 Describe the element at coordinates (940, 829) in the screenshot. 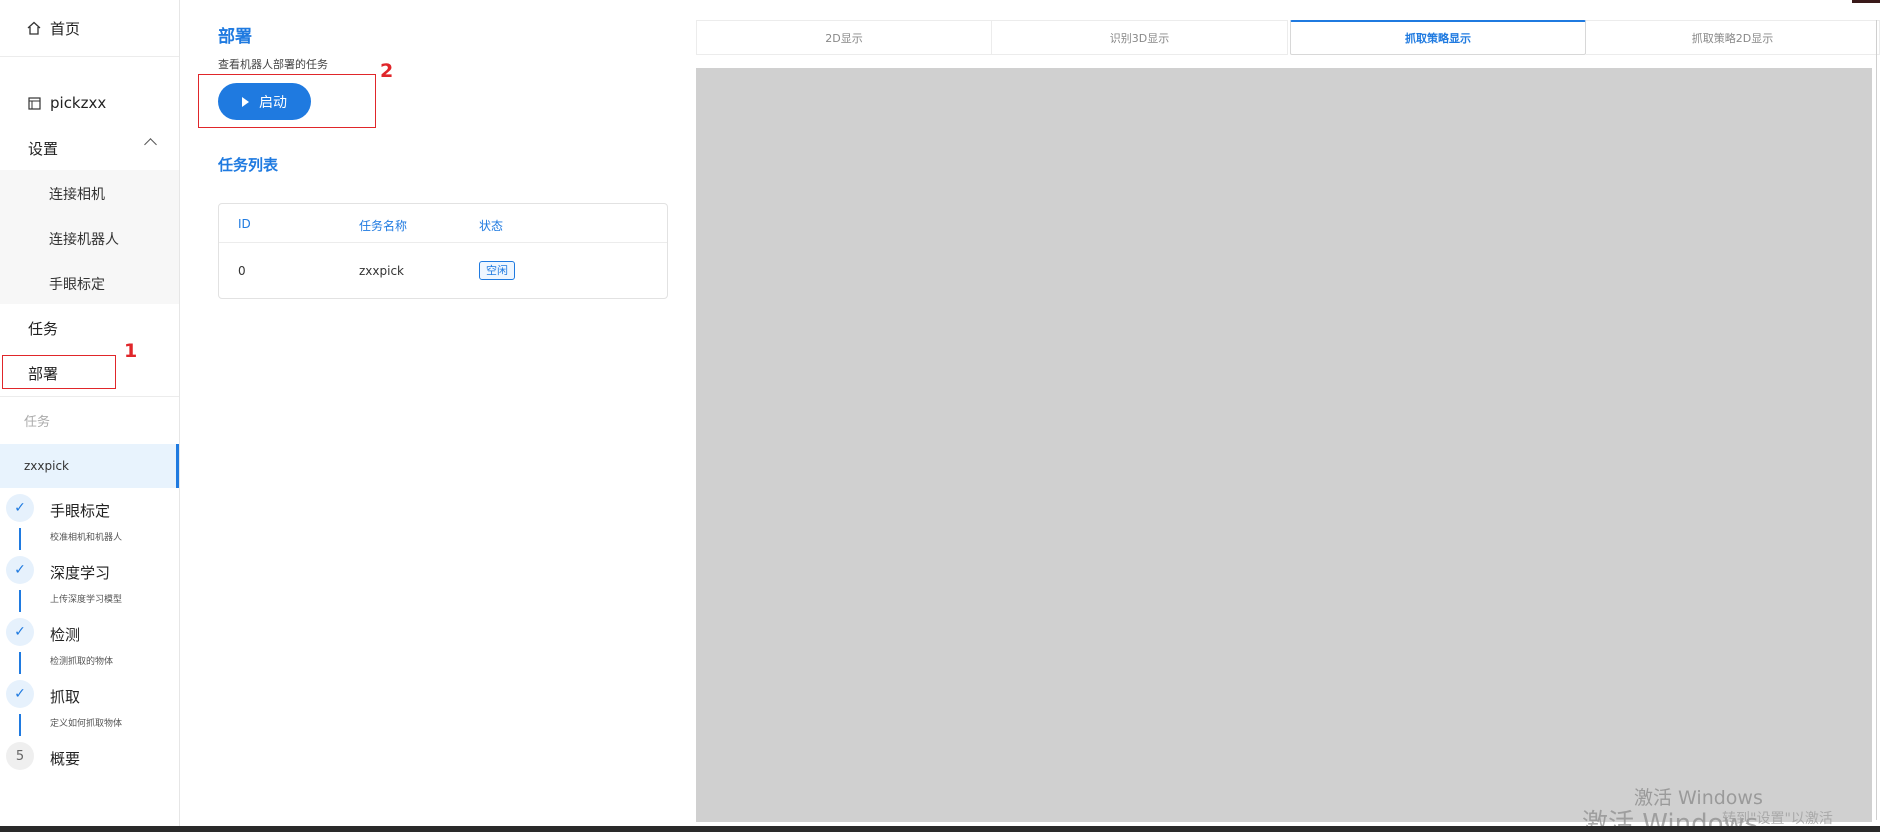

I see `taskbar-edge` at that location.